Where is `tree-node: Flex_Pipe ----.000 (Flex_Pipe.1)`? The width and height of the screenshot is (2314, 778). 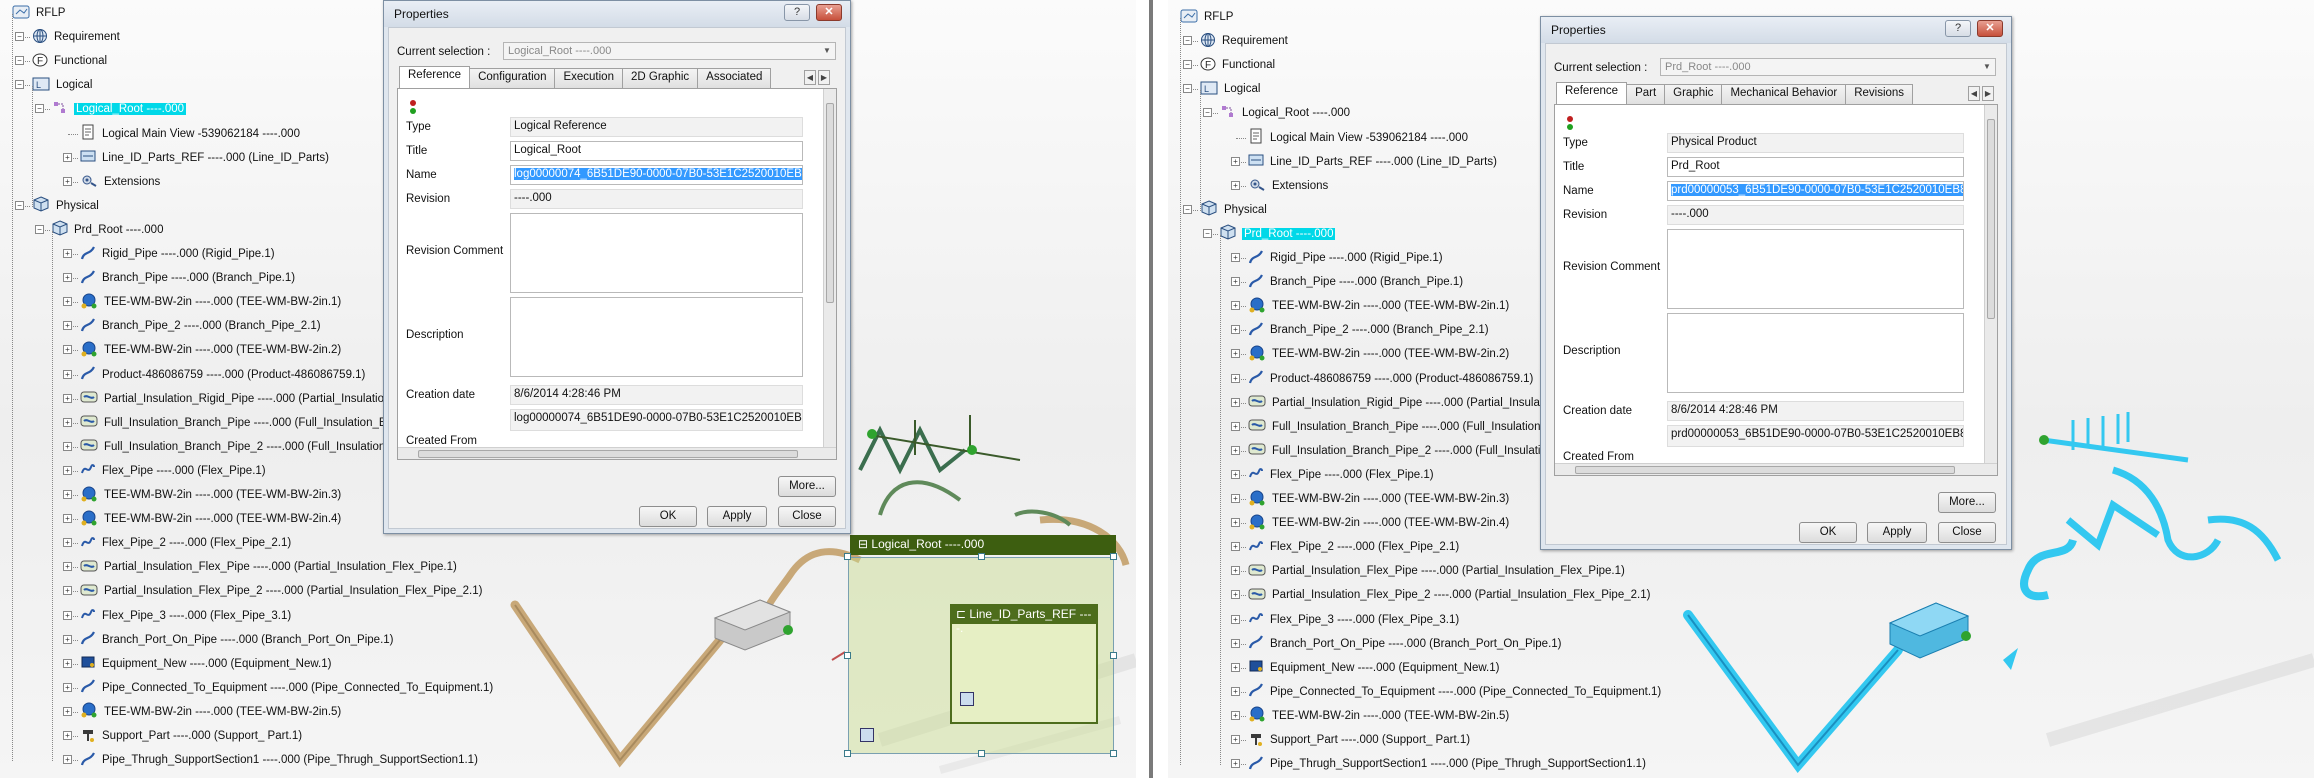 tree-node: Flex_Pipe ----.000 (Flex_Pipe.1) is located at coordinates (1341, 475).